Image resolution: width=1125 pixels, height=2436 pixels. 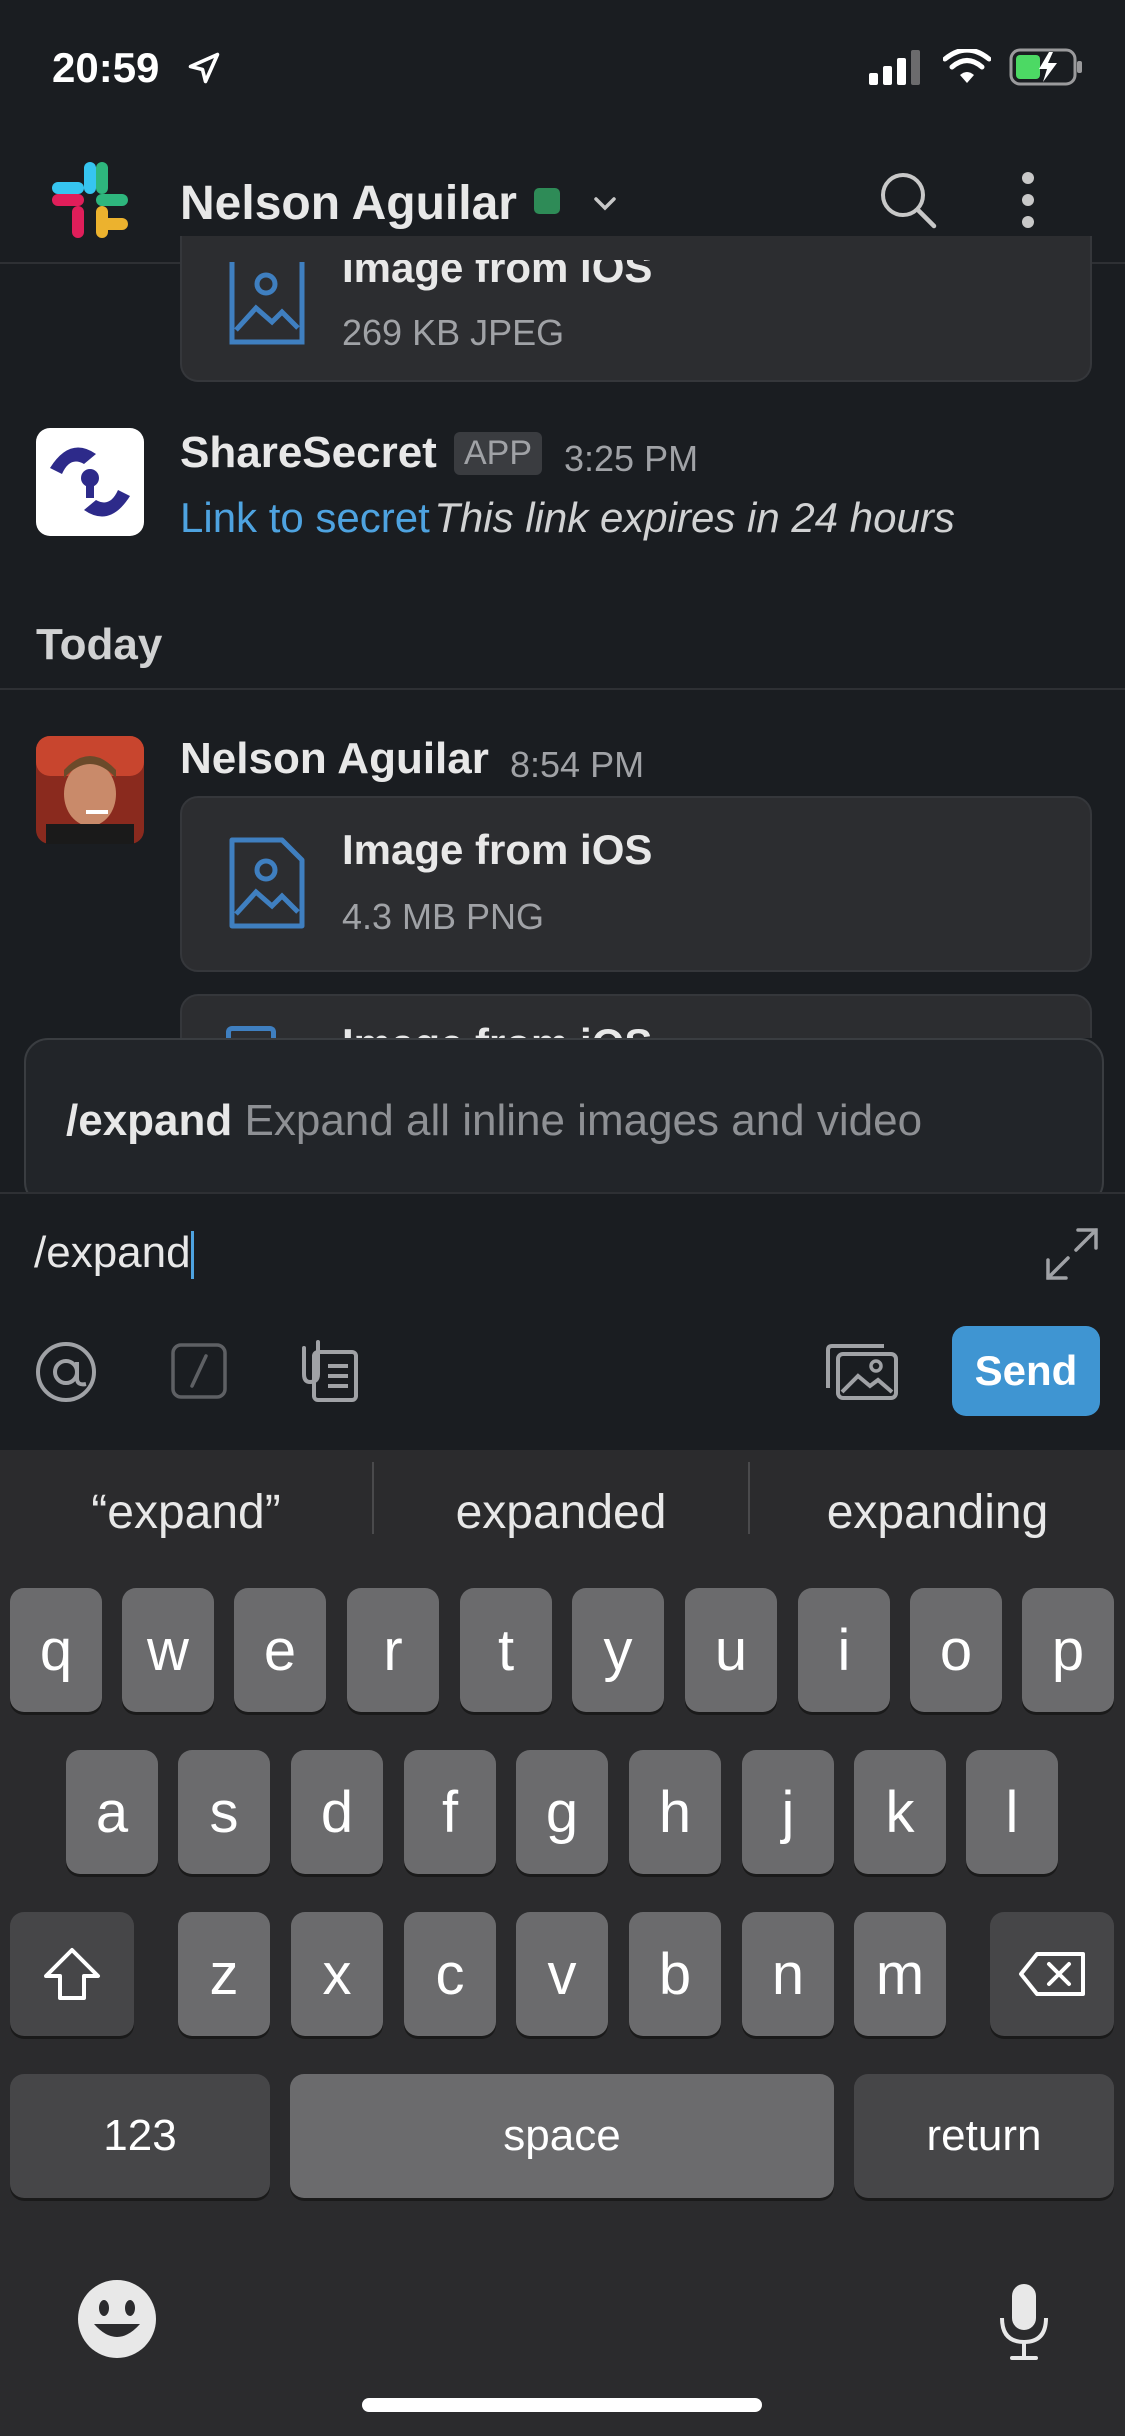 I want to click on autocomplete-suggestion: expanded, so click(x=561, y=1512).